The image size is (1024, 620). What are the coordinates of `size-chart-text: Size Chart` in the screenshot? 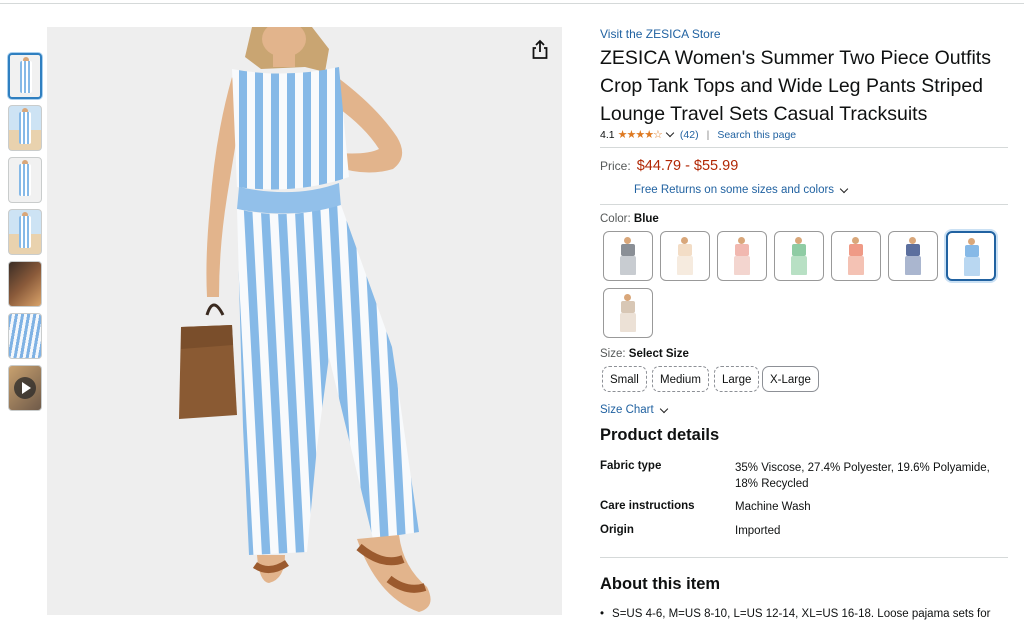 It's located at (627, 410).